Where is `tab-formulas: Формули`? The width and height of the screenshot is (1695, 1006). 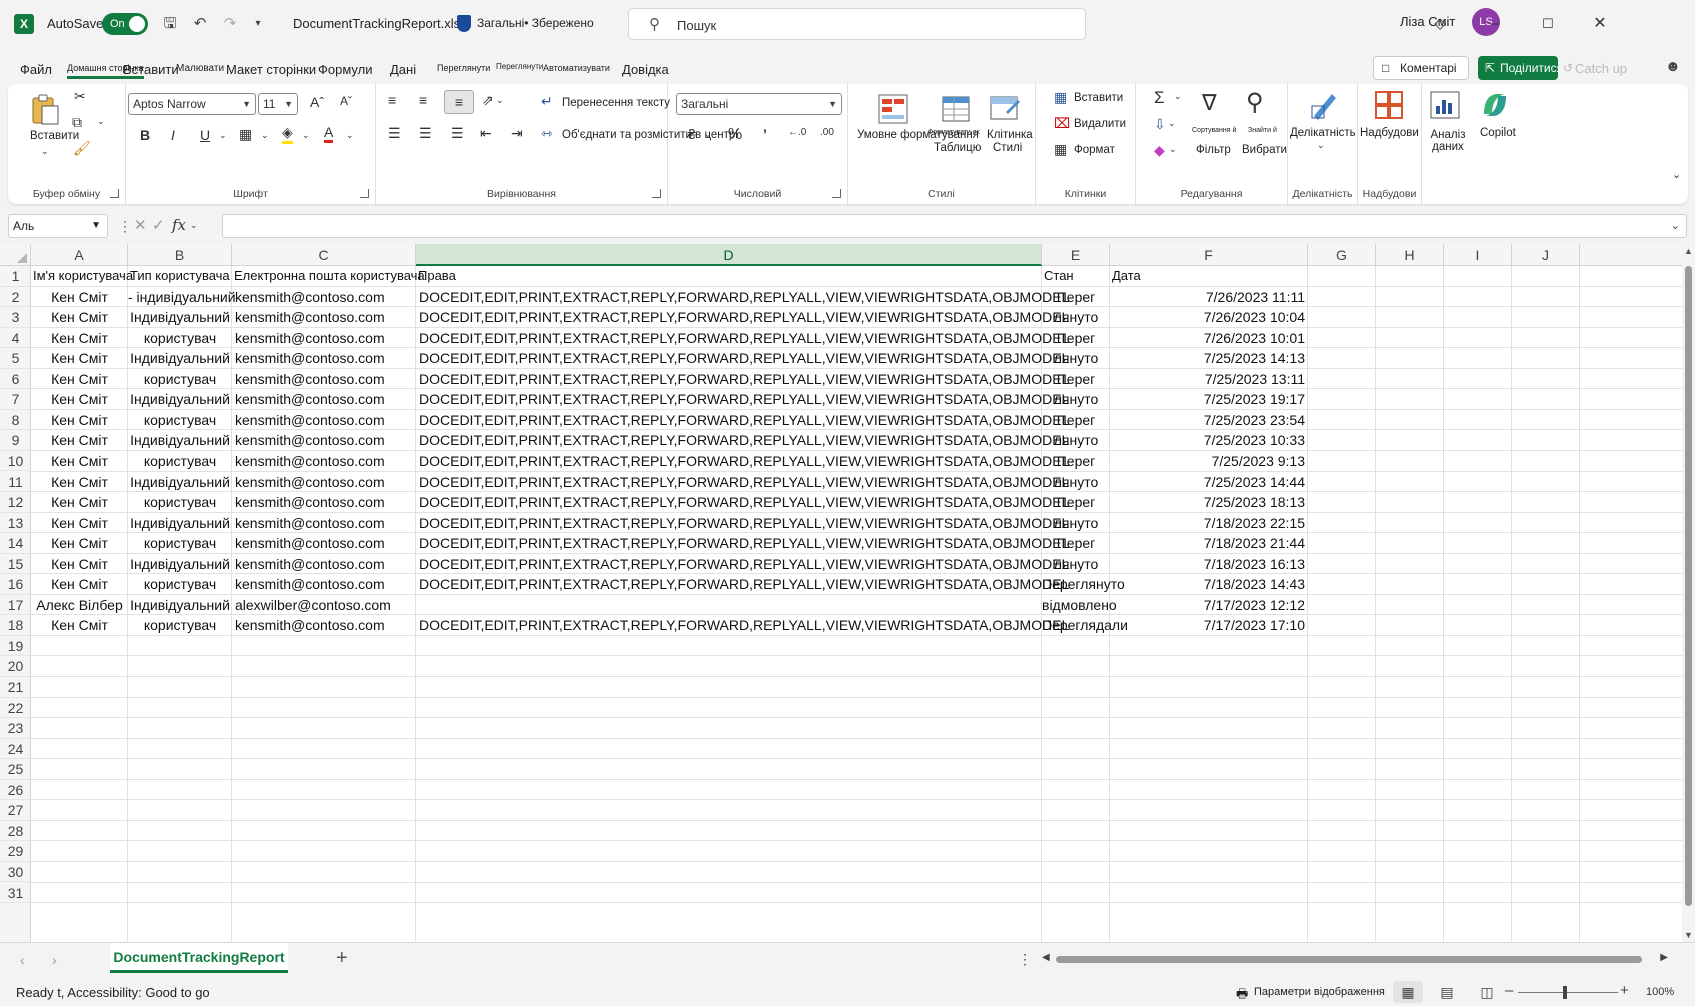
tab-formulas: Формули is located at coordinates (345, 69).